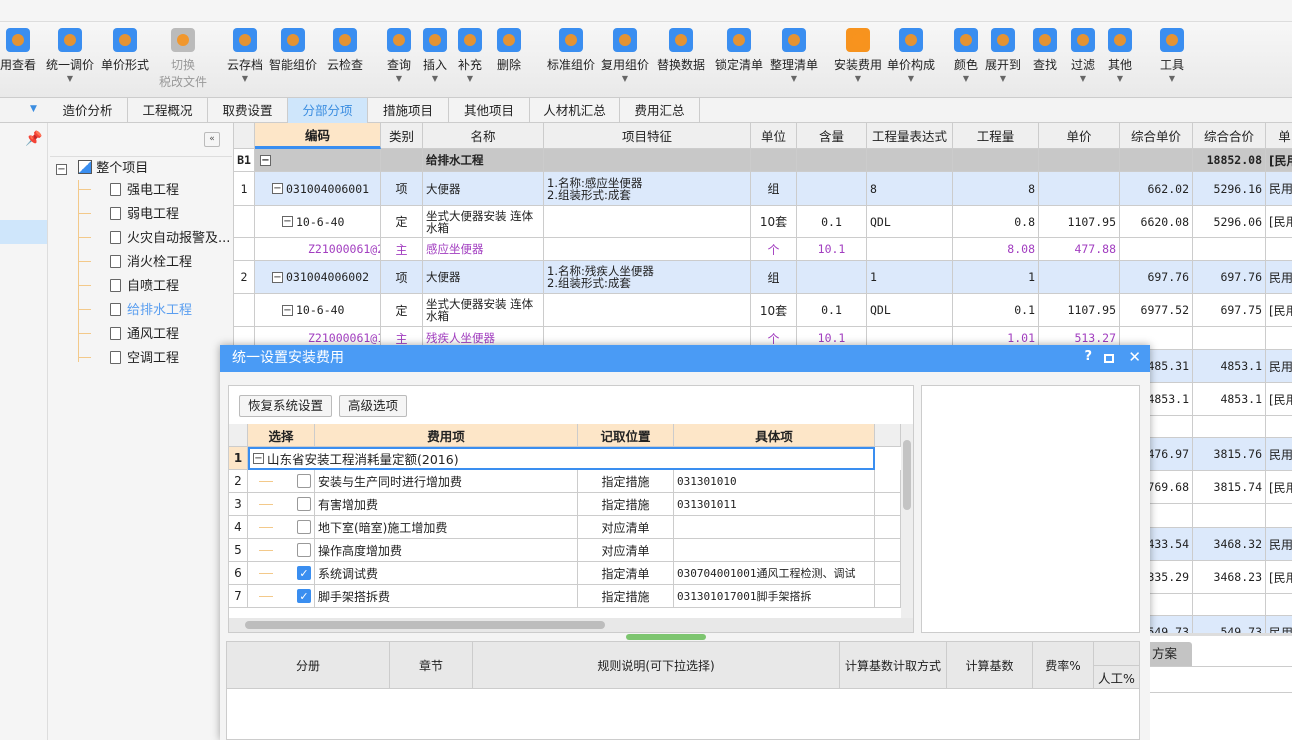 Image resolution: width=1292 pixels, height=740 pixels. Describe the element at coordinates (1079, 277) in the screenshot. I see `cell-price` at that location.